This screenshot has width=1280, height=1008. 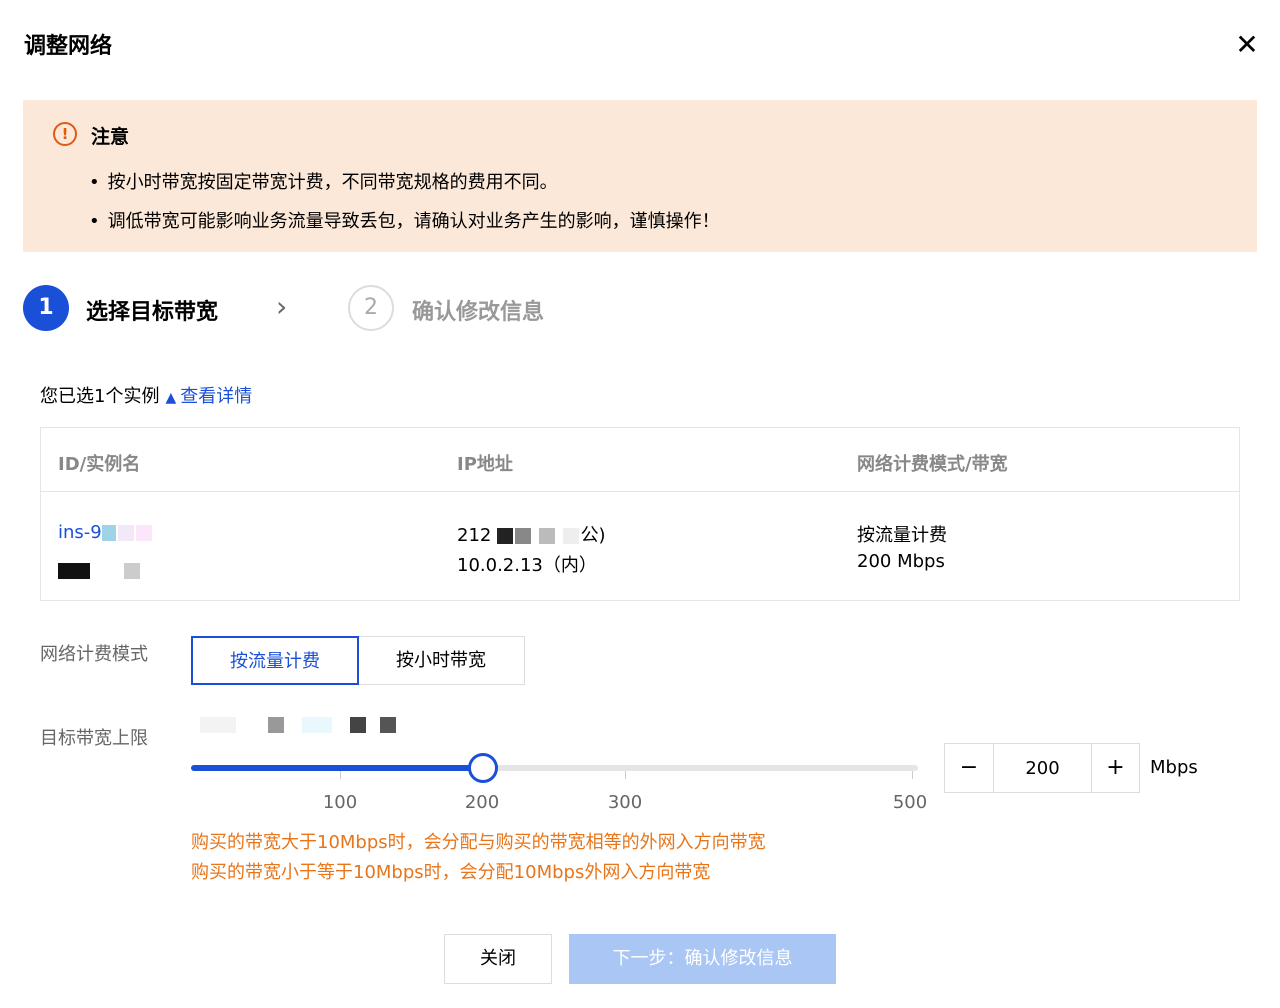 What do you see at coordinates (901, 561) in the screenshot?
I see `bandwidth-value: 200 Mbps` at bounding box center [901, 561].